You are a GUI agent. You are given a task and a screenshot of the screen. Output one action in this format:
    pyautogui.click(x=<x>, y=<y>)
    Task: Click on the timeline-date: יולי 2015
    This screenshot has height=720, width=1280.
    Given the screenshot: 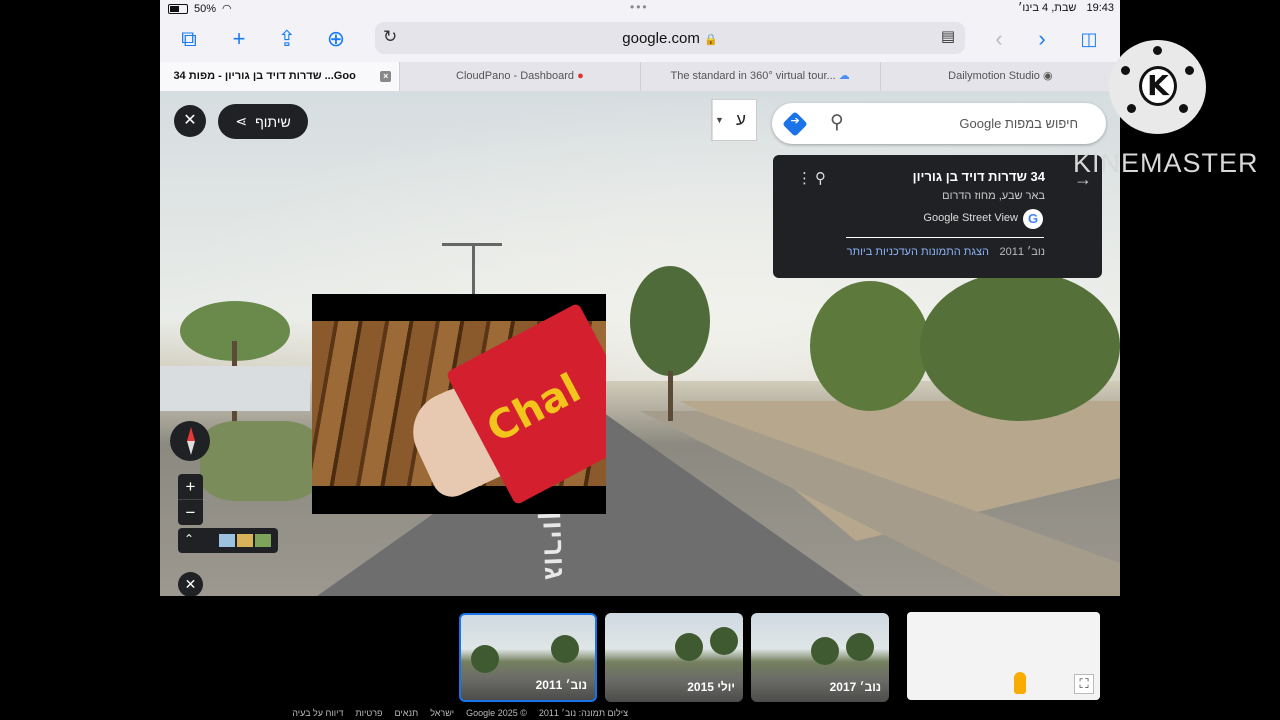 What is the action you would take?
    pyautogui.click(x=711, y=687)
    